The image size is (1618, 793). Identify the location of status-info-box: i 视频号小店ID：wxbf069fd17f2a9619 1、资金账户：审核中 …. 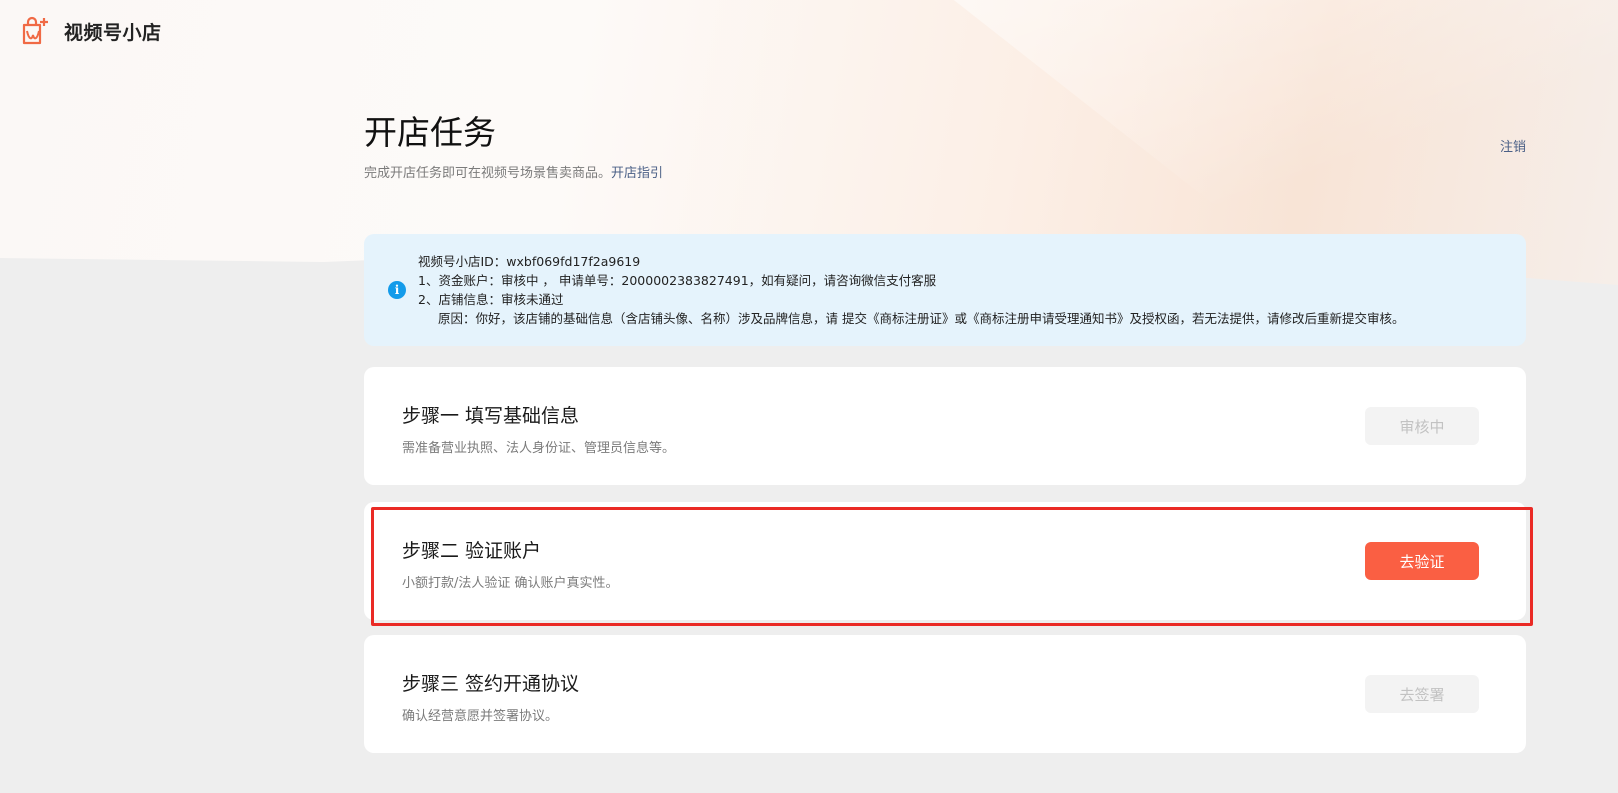
(945, 290).